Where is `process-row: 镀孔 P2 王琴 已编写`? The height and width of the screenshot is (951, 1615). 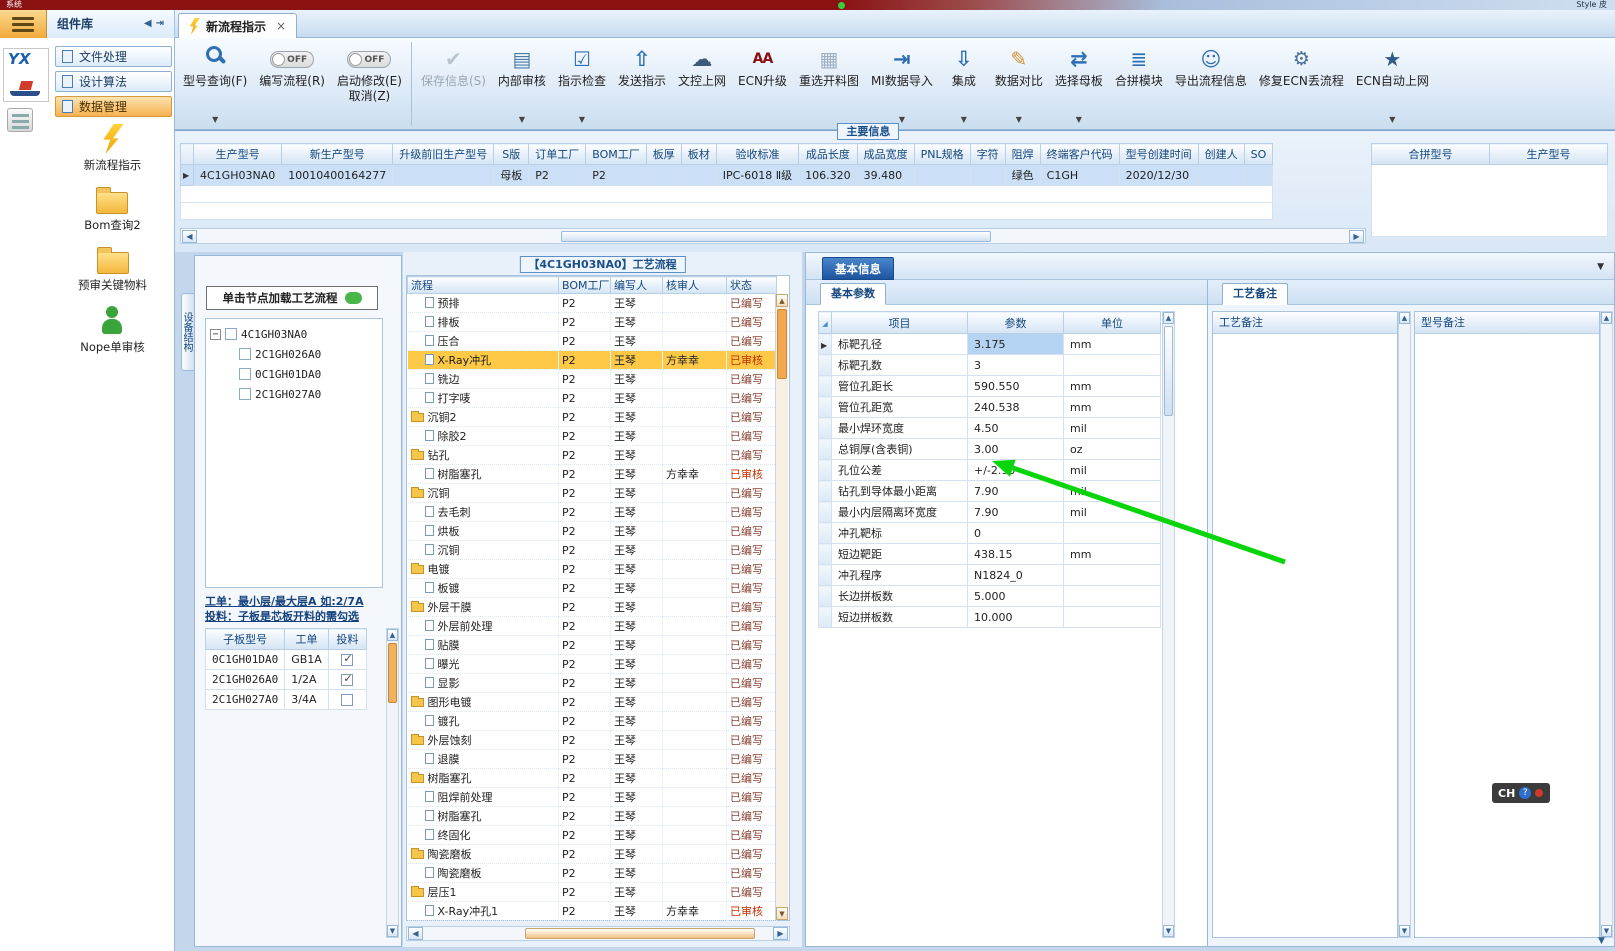 process-row: 镀孔 P2 王琴 已编写 is located at coordinates (592, 721).